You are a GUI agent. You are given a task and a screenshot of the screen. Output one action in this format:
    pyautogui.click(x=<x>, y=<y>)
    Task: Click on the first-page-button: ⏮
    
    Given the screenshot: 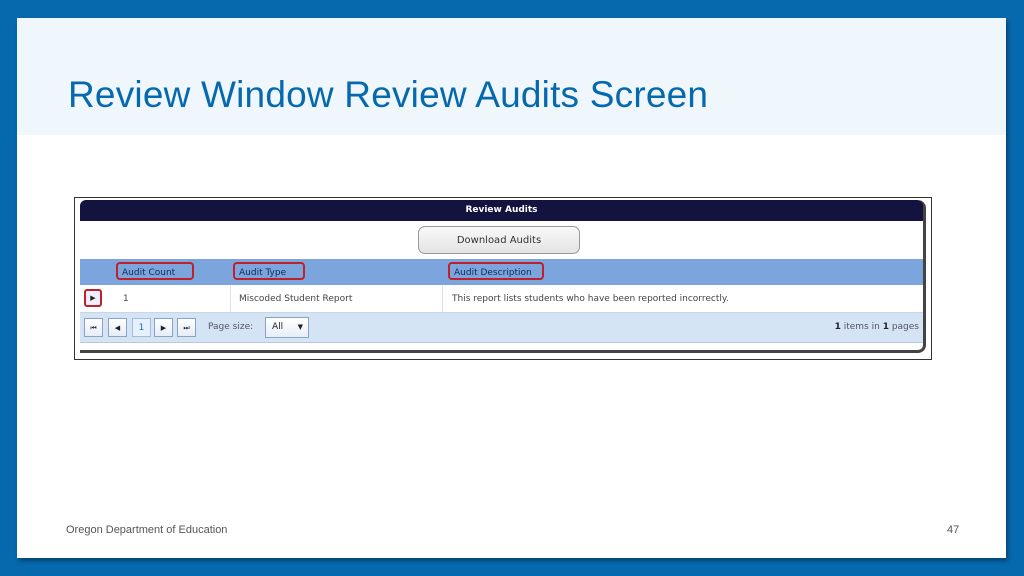 What is the action you would take?
    pyautogui.click(x=93, y=327)
    